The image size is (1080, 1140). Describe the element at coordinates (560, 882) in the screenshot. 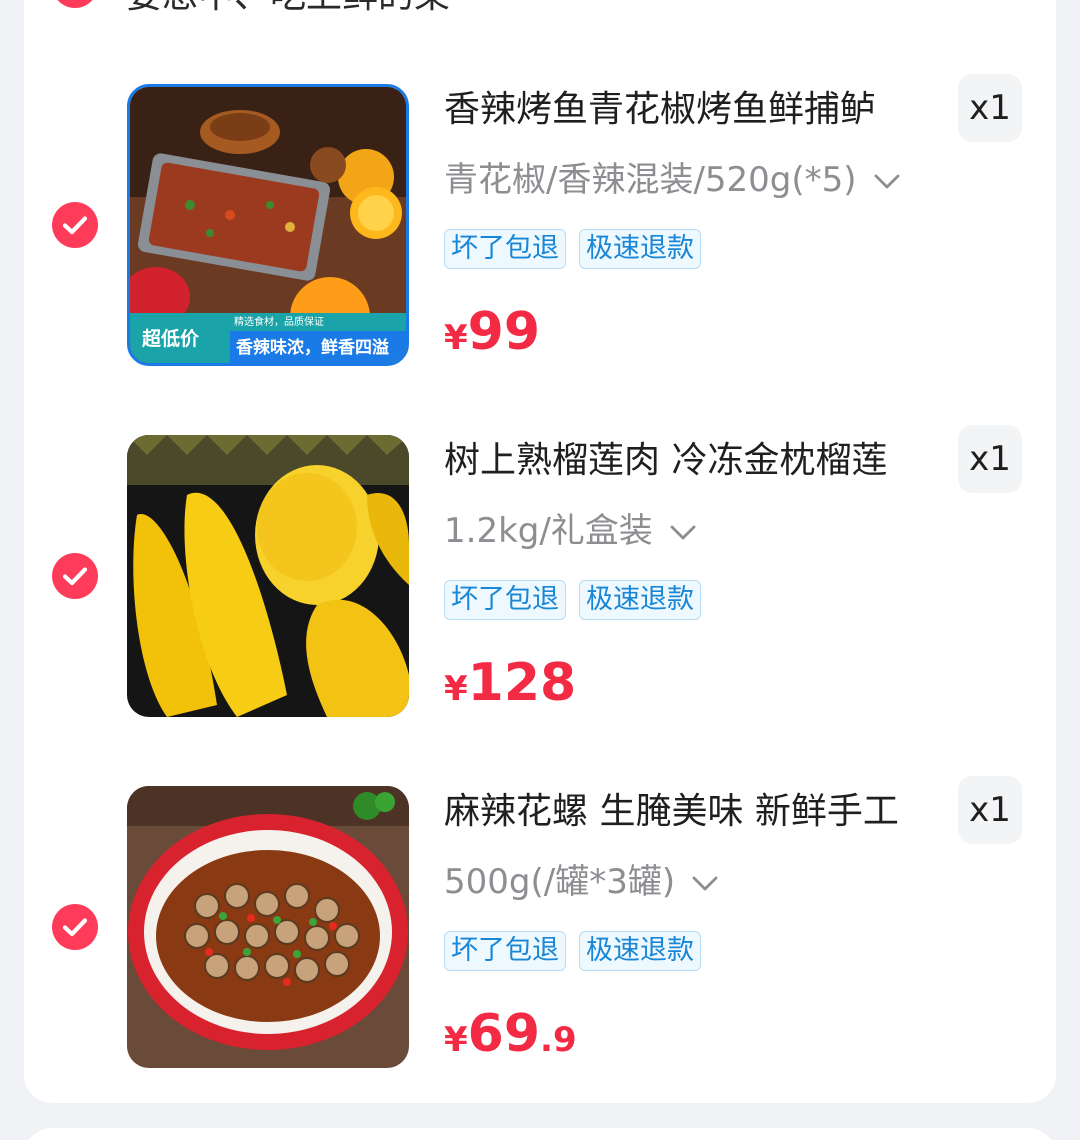

I see `spec-text: 500g(/罐*3罐)` at that location.